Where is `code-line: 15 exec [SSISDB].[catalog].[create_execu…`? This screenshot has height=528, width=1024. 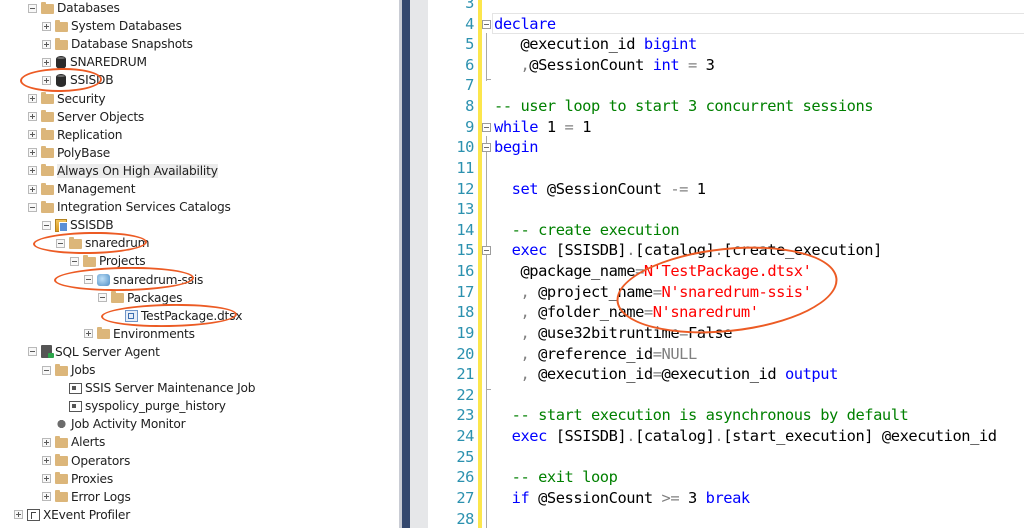
code-line: 15 exec [SSISDB].[catalog].[create_execu… is located at coordinates (726, 250).